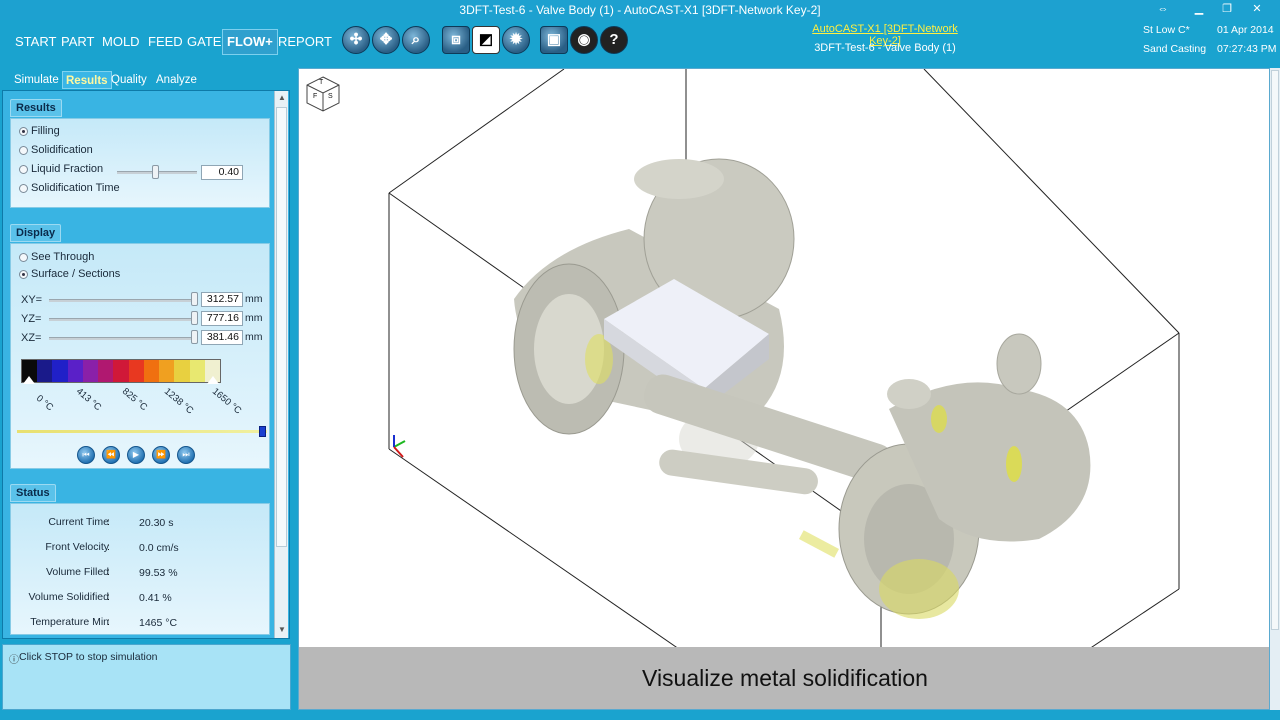 The image size is (1280, 720). I want to click on results-heading: Results, so click(36, 108).